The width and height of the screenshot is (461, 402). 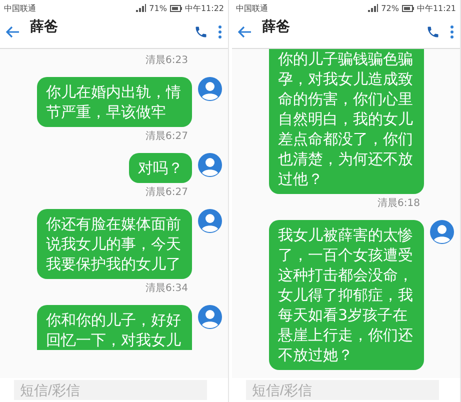 What do you see at coordinates (204, 8) in the screenshot?
I see `clock-time: 中午11:22` at bounding box center [204, 8].